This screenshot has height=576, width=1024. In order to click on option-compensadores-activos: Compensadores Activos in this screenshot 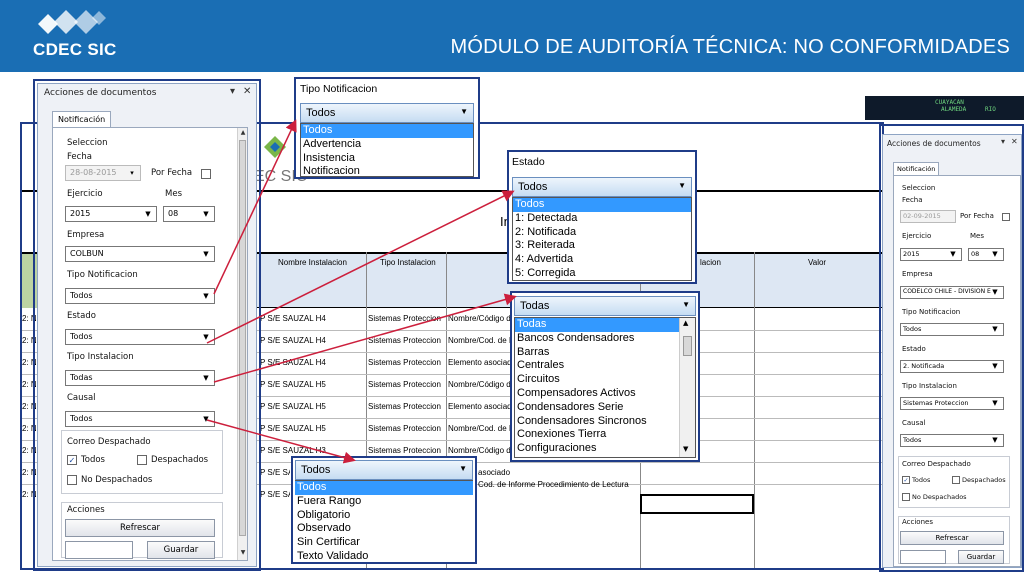, I will do `click(605, 394)`.